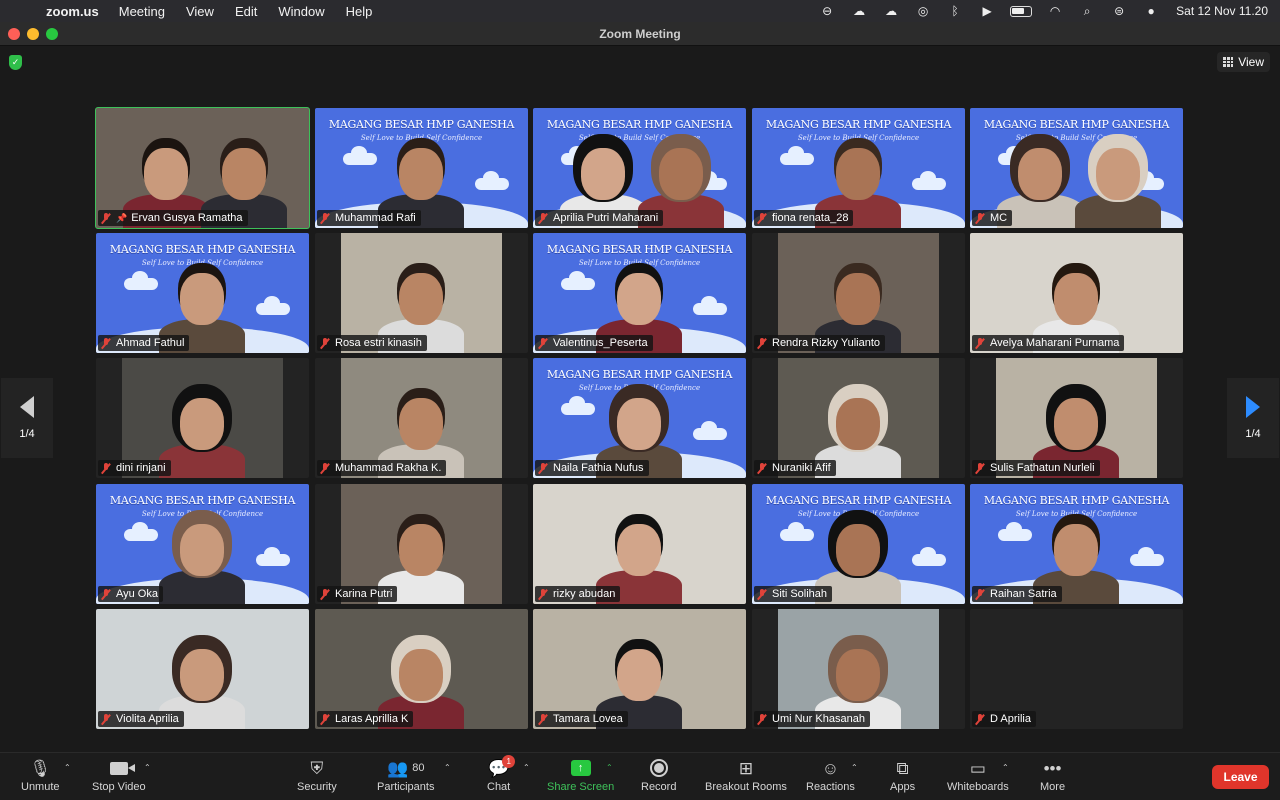  Describe the element at coordinates (923, 11) in the screenshot. I see `airdrop-icon: ◎` at that location.